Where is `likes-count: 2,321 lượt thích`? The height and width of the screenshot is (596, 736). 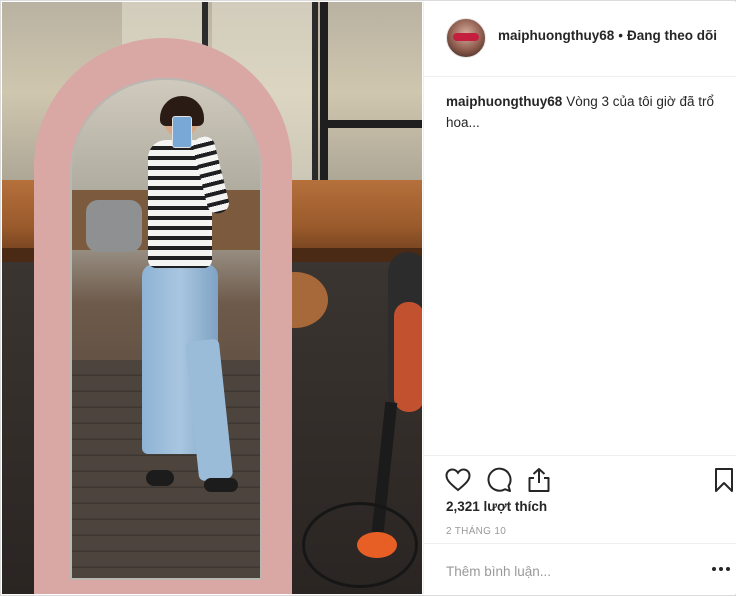 likes-count: 2,321 lượt thích is located at coordinates (496, 506).